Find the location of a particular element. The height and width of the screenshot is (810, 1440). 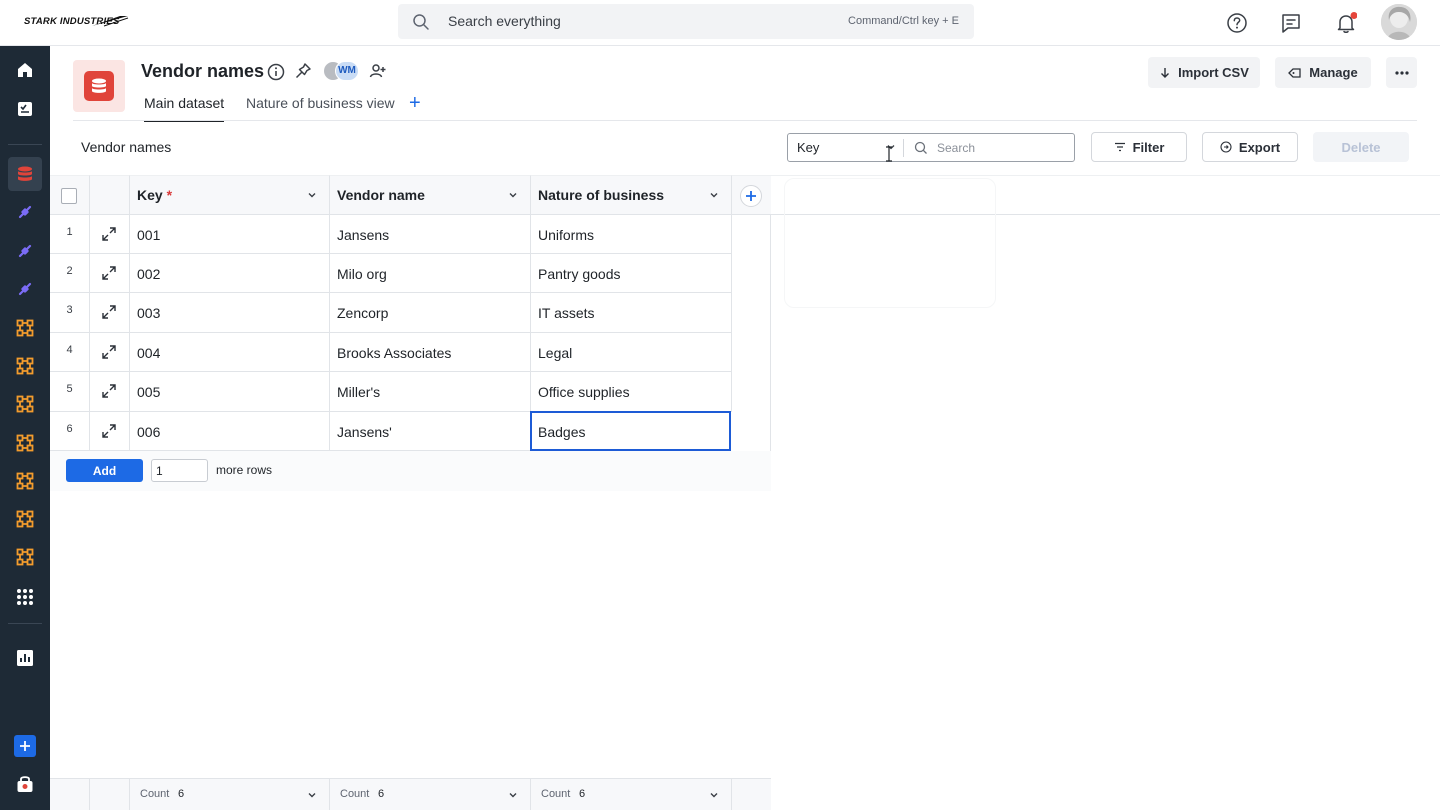

rail-analytics is located at coordinates (25, 658).